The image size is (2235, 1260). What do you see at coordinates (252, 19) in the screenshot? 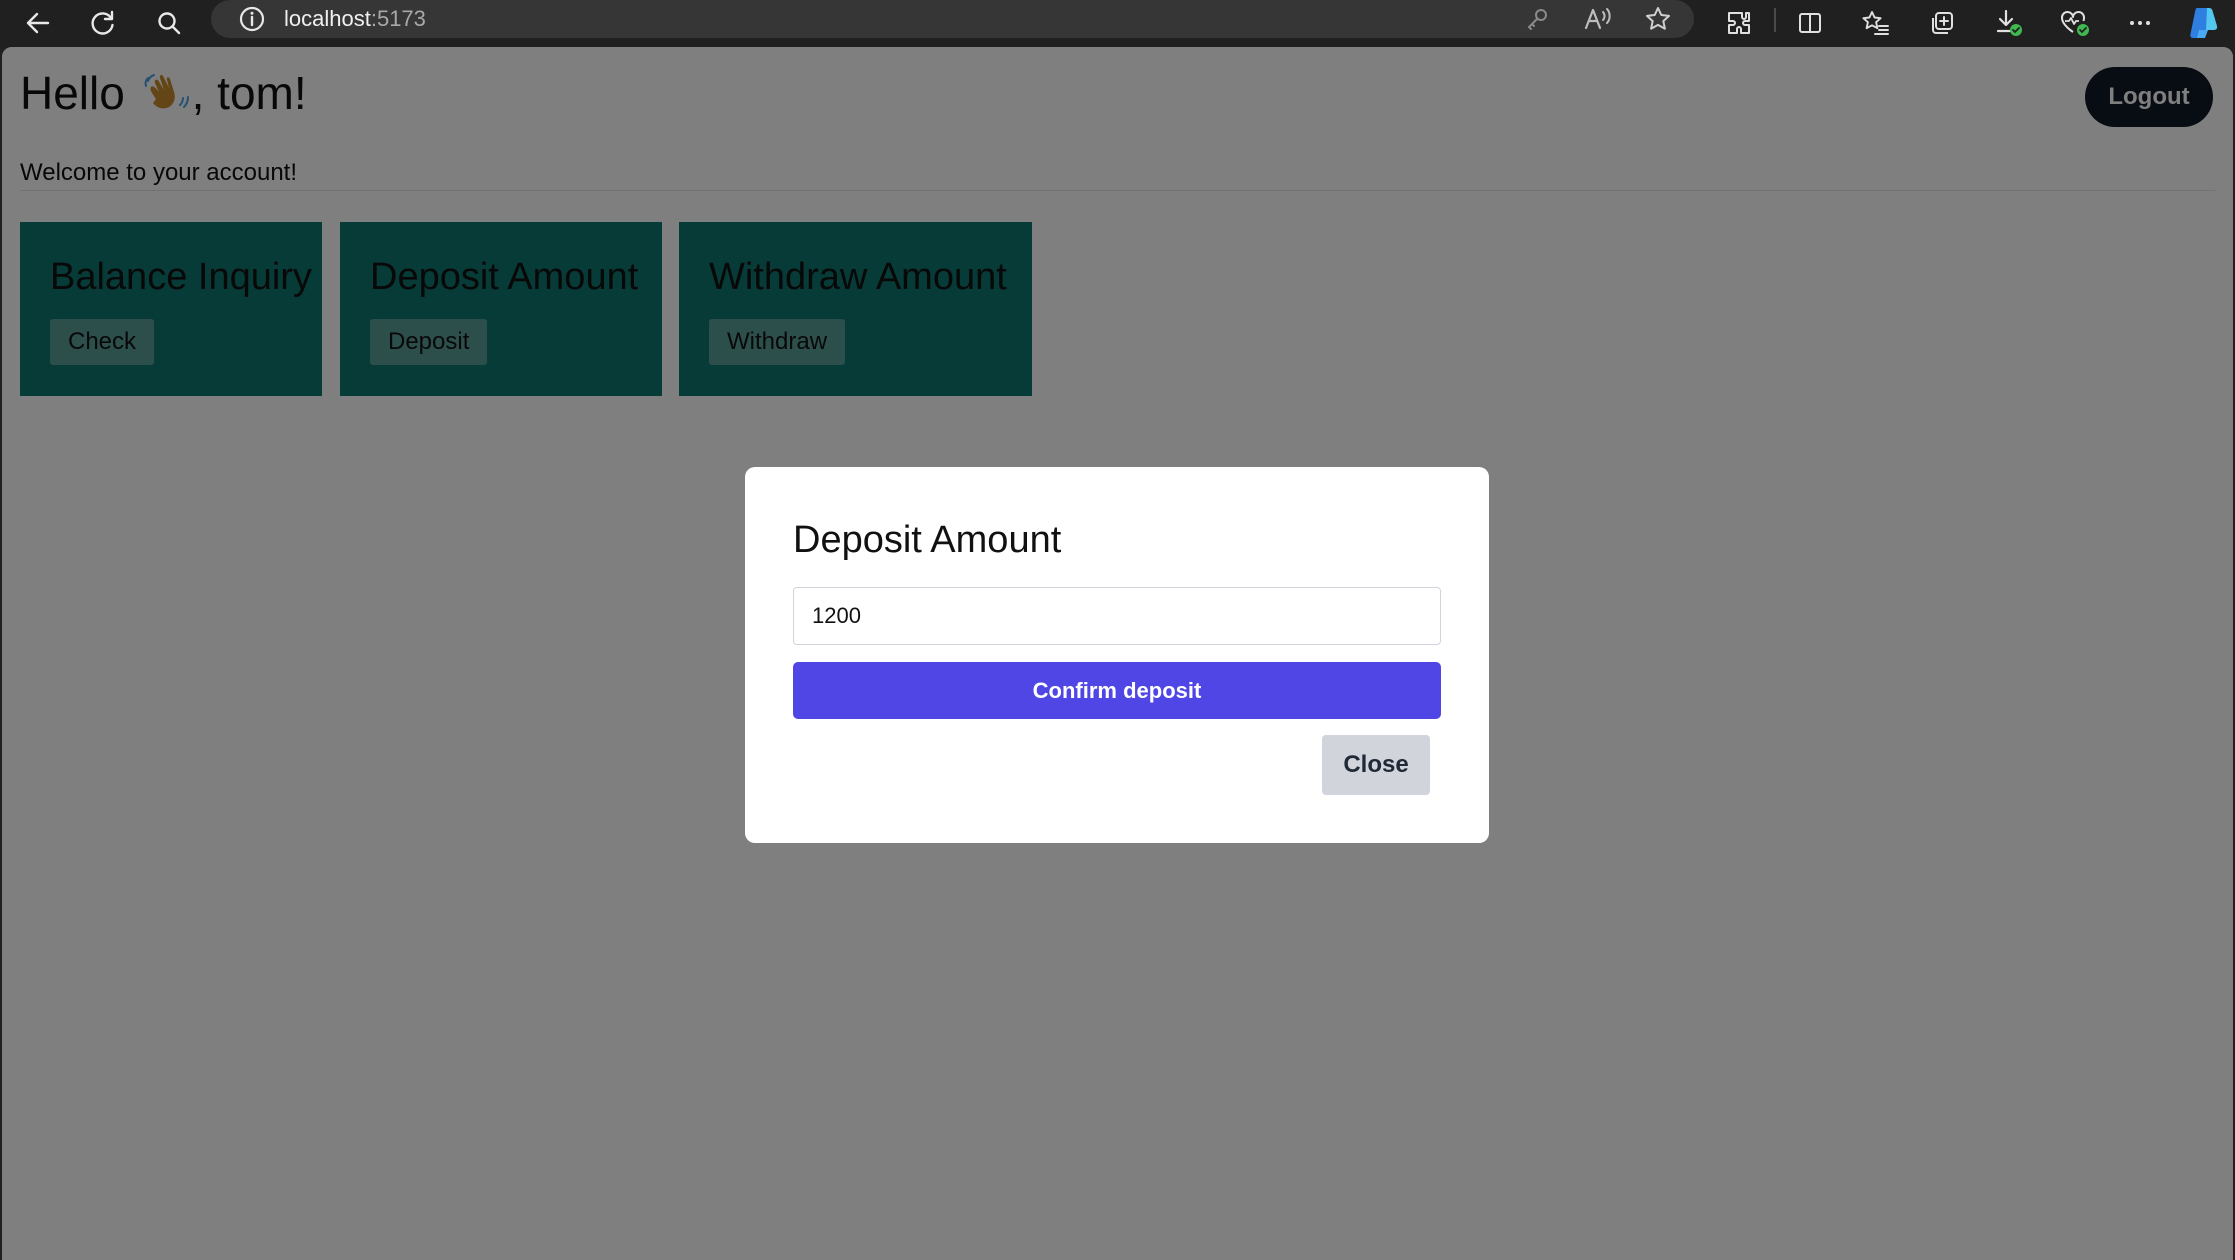
I see `info-icon` at bounding box center [252, 19].